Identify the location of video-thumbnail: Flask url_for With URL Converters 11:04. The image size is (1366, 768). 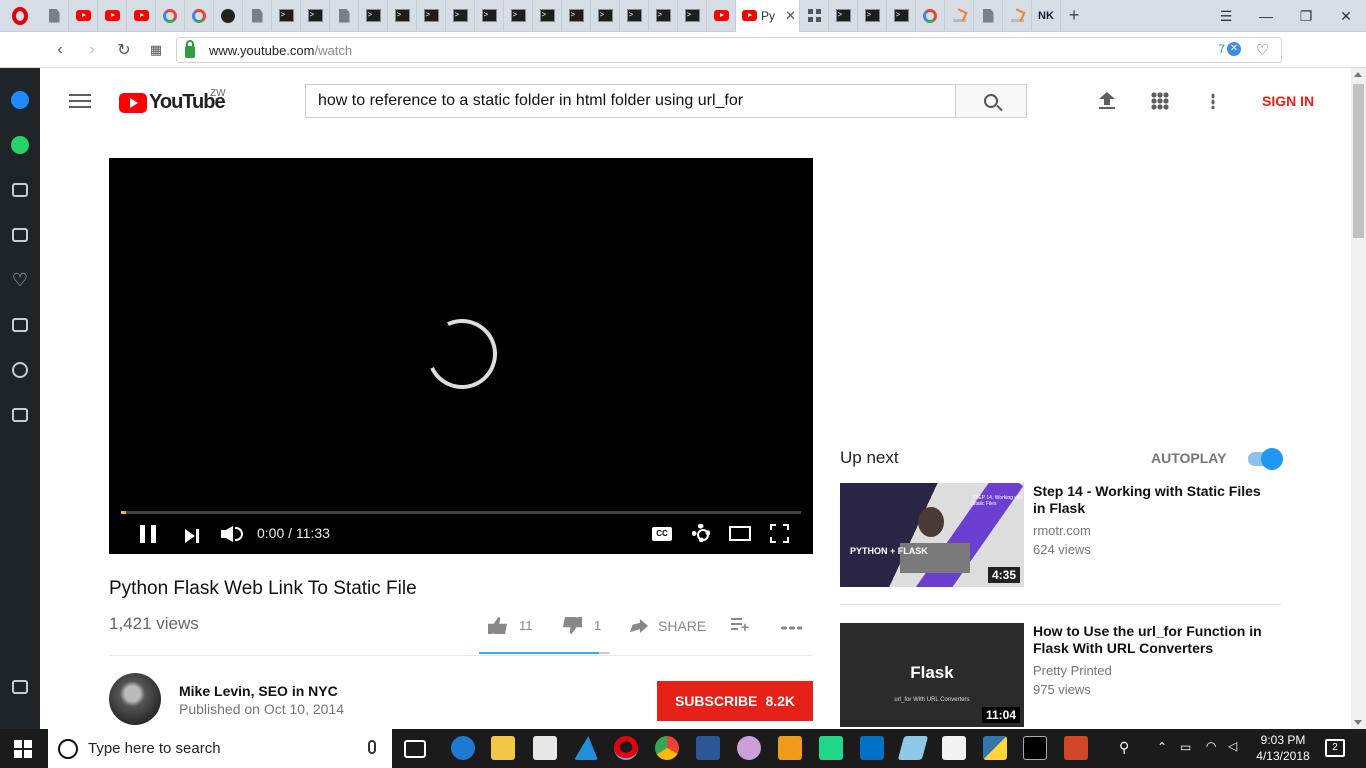
(932, 675).